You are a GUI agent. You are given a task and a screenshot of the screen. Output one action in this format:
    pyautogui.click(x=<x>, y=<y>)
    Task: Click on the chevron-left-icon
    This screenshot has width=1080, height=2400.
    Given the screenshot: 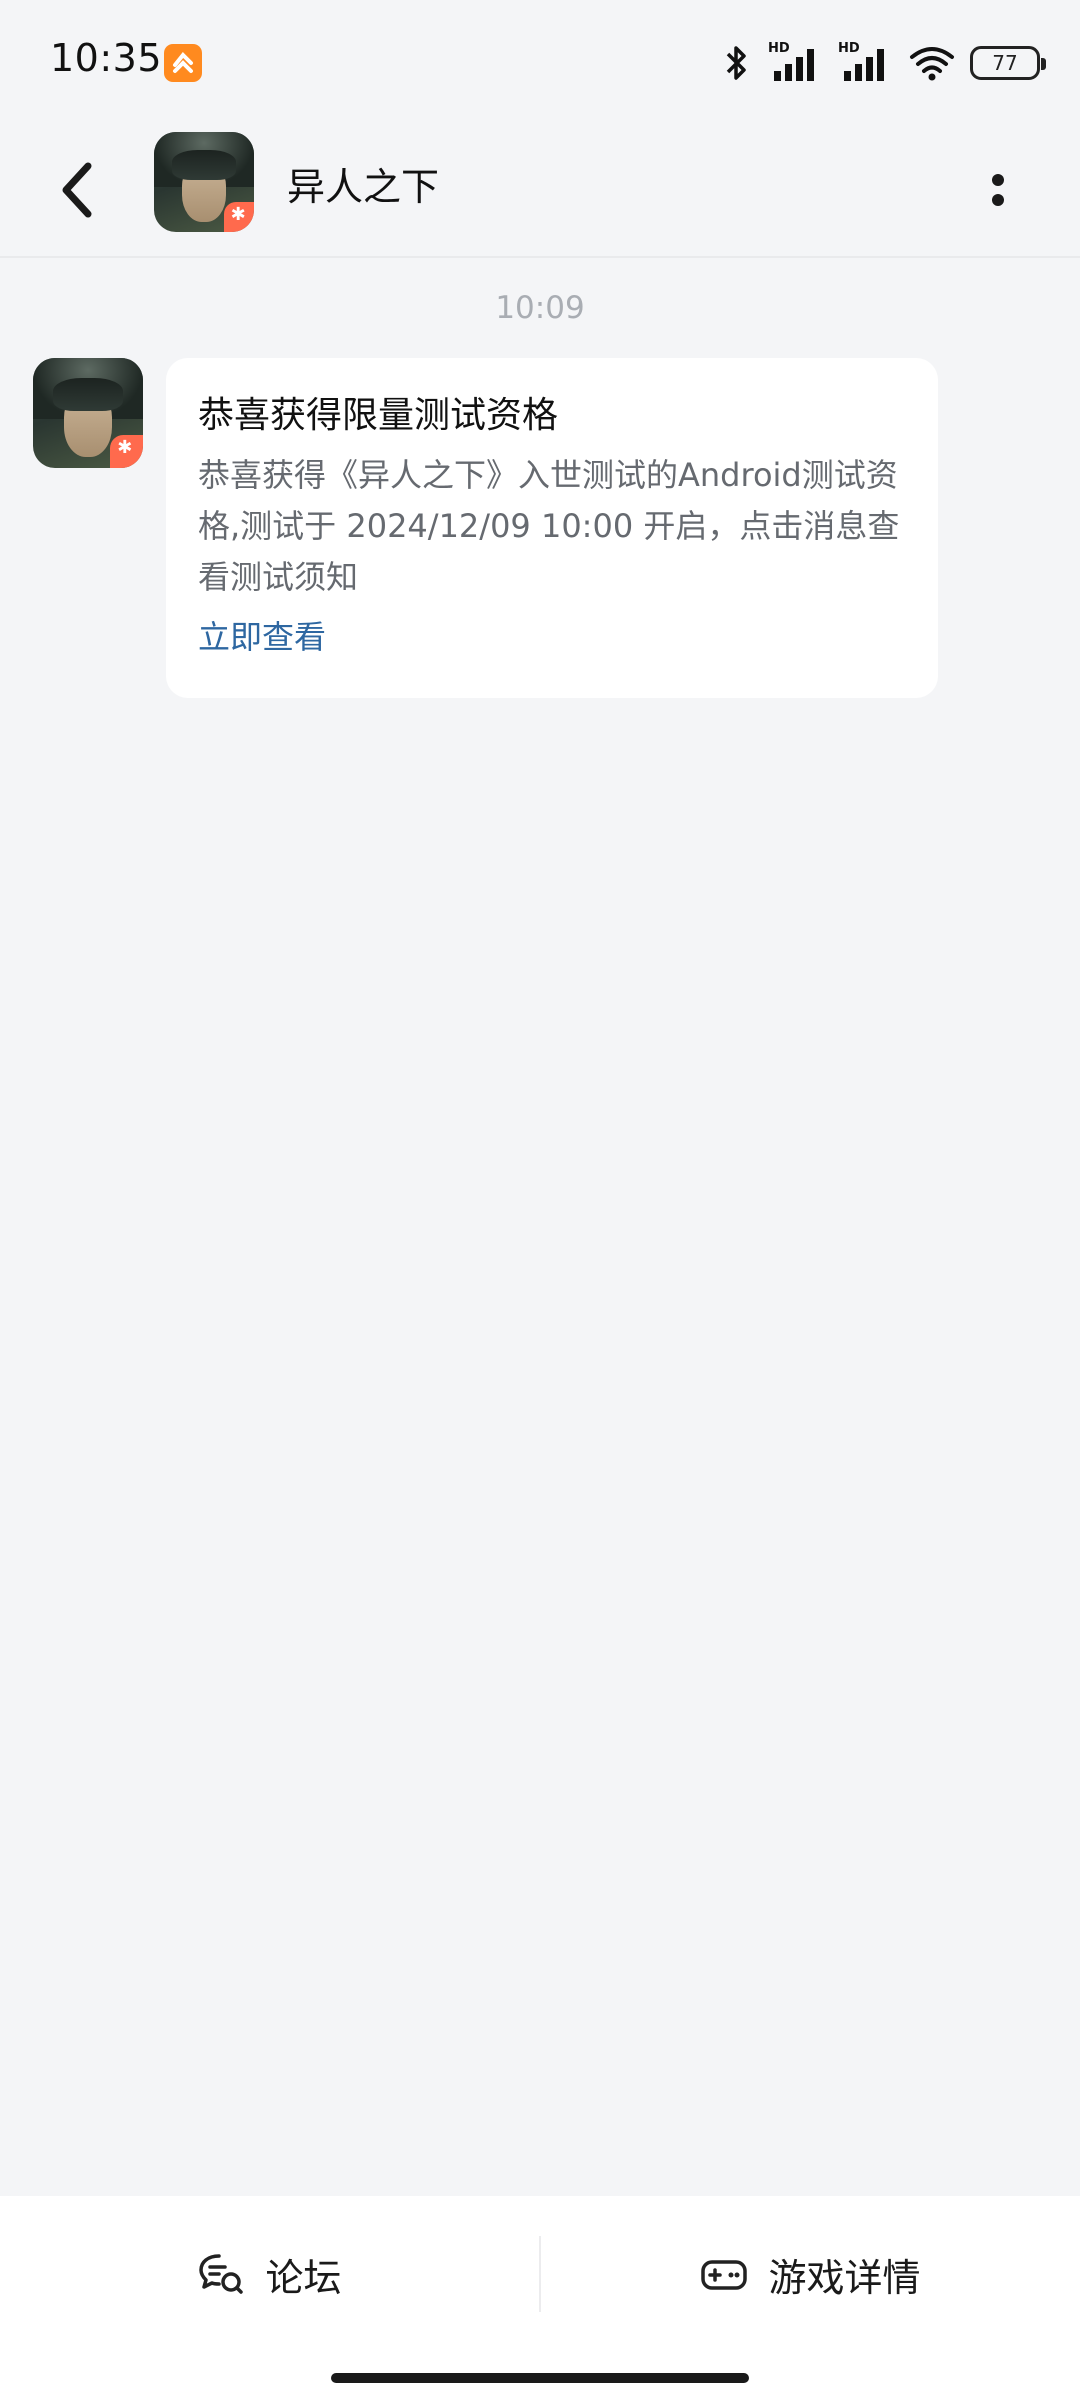 What is the action you would take?
    pyautogui.click(x=77, y=190)
    